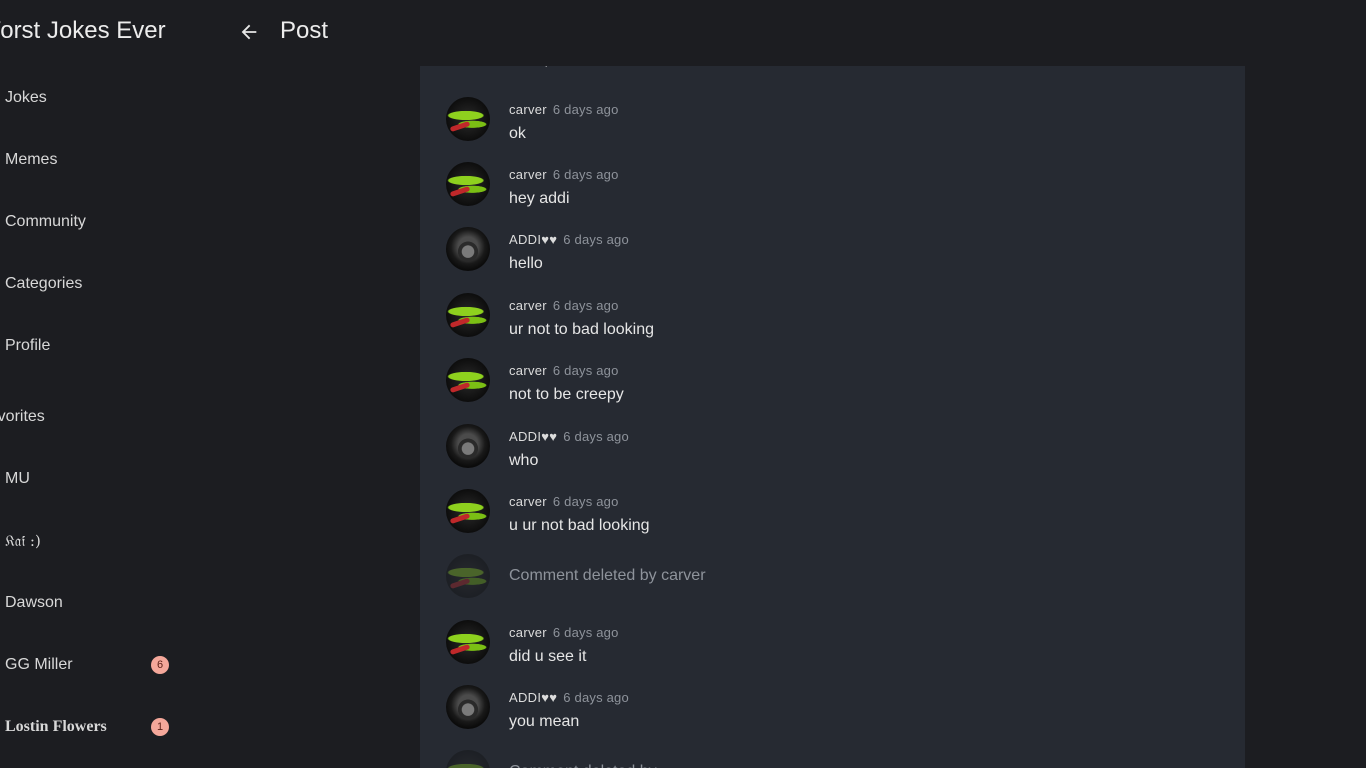  I want to click on comment-text: I will put addi instead, so click(583, 67).